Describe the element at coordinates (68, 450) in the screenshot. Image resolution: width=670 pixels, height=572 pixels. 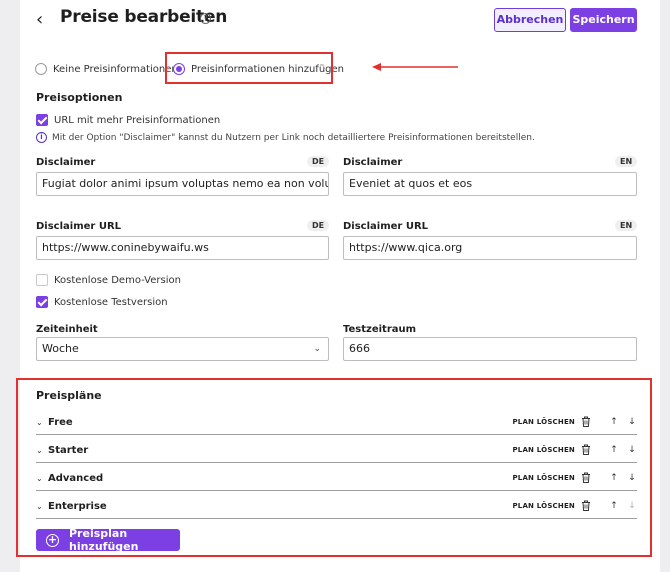
I see `plan-name: Starter` at that location.